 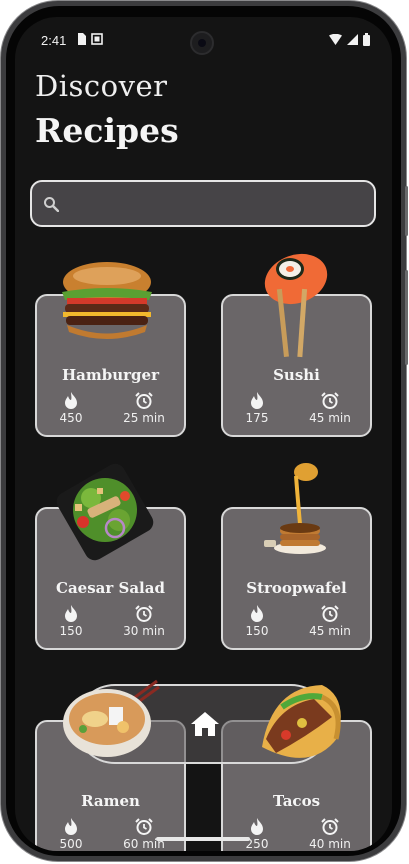 What do you see at coordinates (203, 839) in the screenshot?
I see `gesture-home-indicator` at bounding box center [203, 839].